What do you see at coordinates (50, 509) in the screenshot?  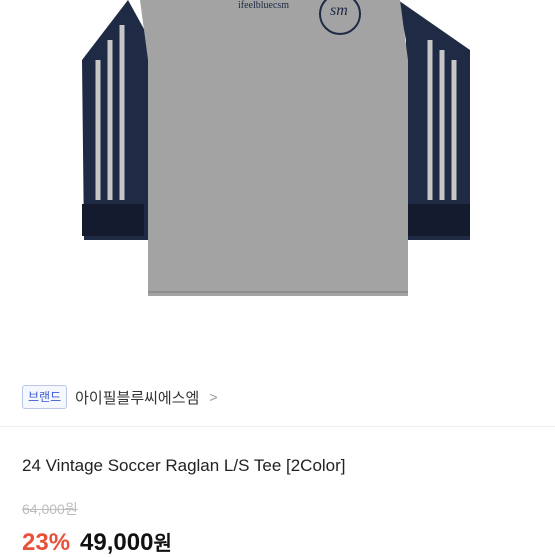 I see `original-price: 64,000원` at bounding box center [50, 509].